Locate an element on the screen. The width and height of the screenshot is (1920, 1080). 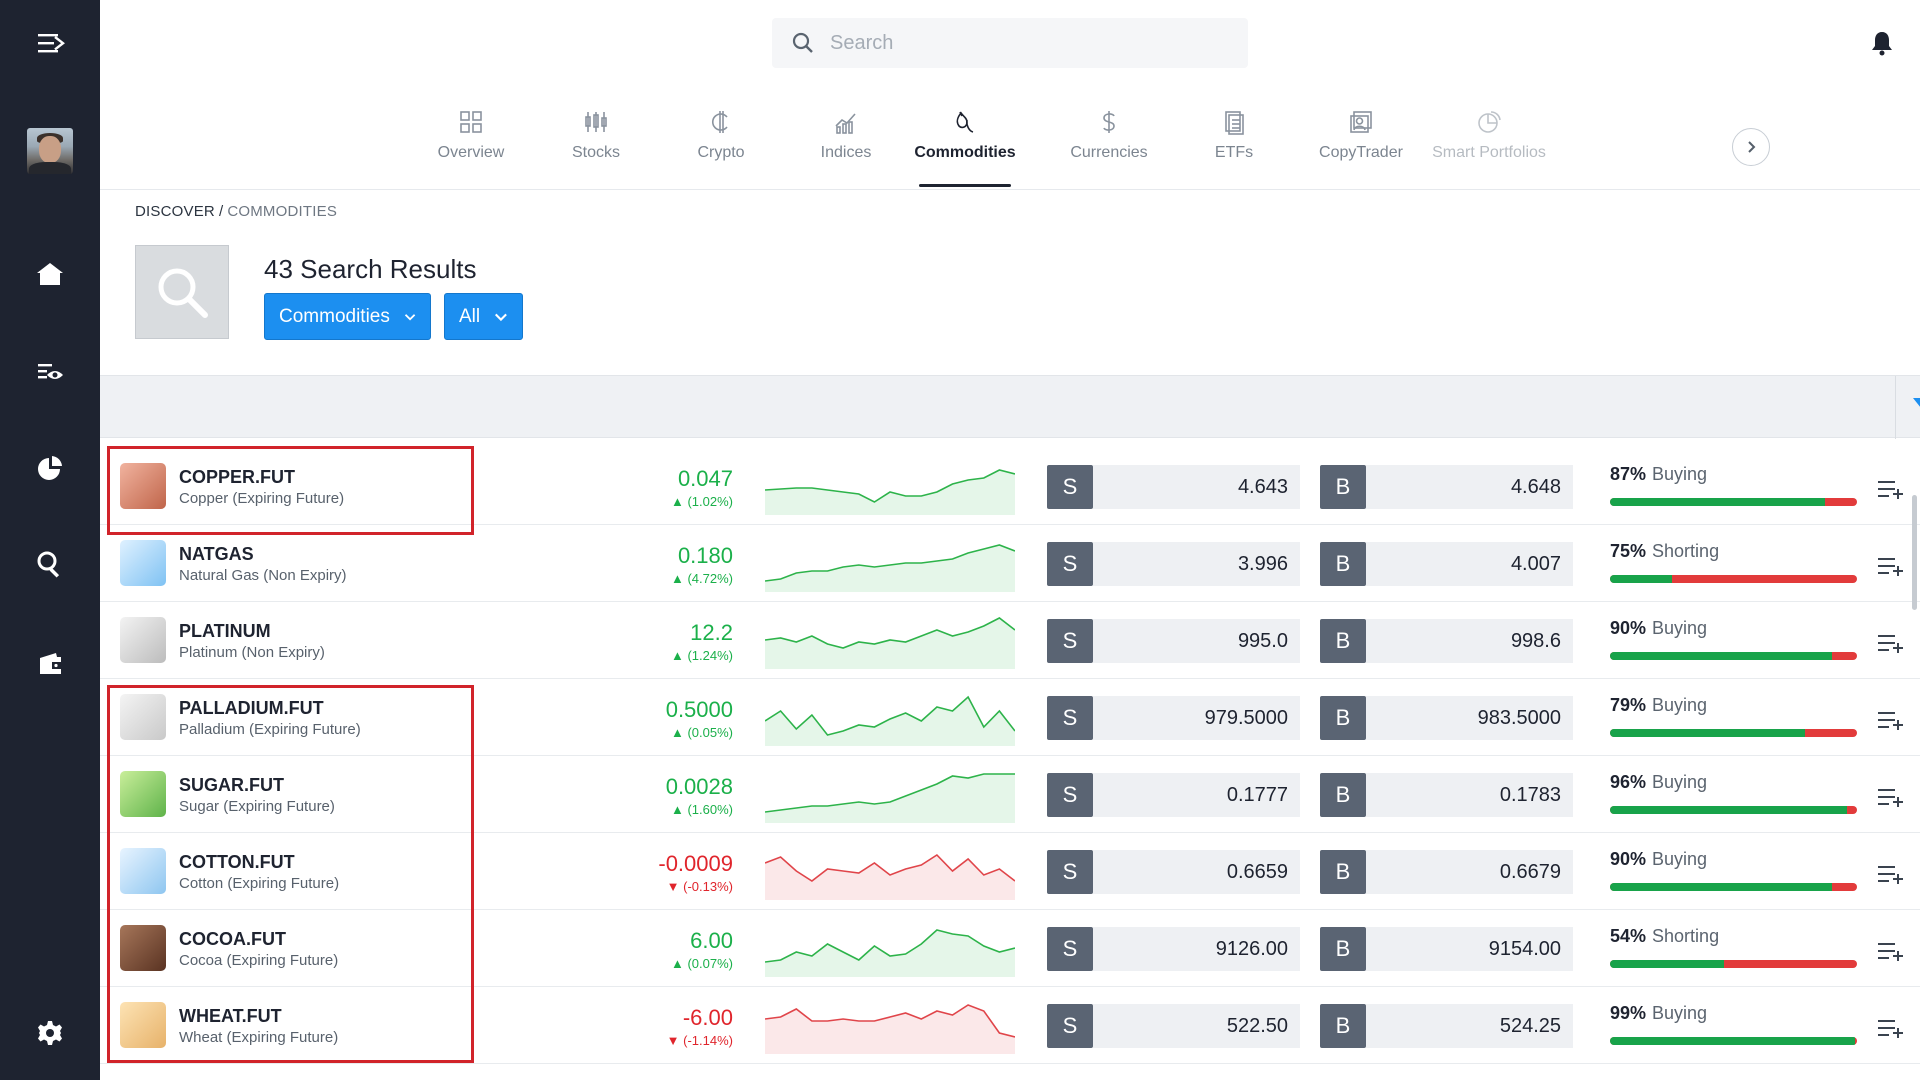
buy-price: 4.007 is located at coordinates (1469, 564).